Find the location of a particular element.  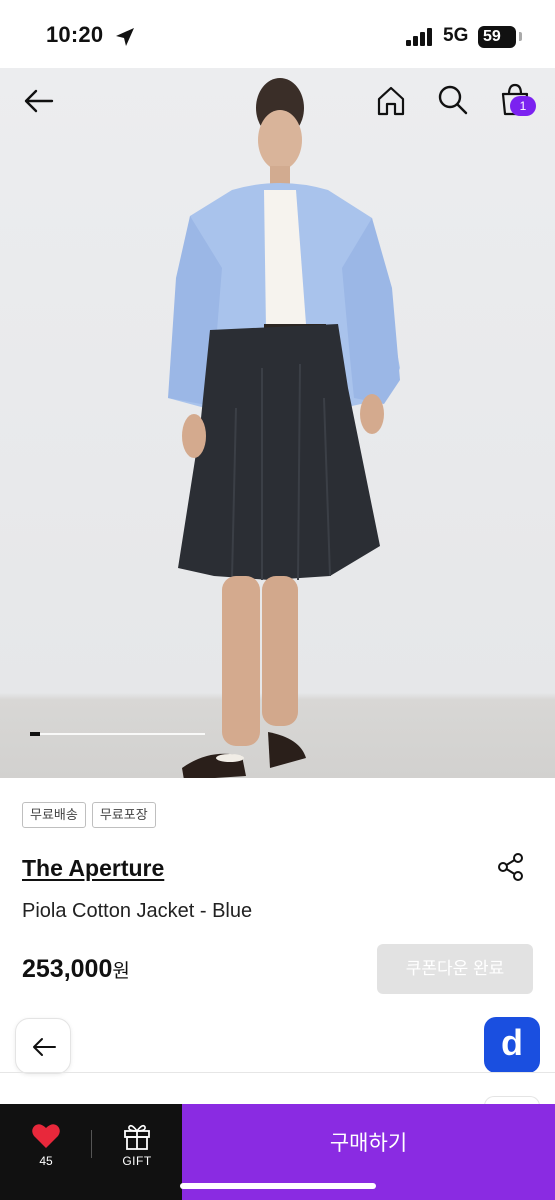

network-label: 5G is located at coordinates (456, 35).